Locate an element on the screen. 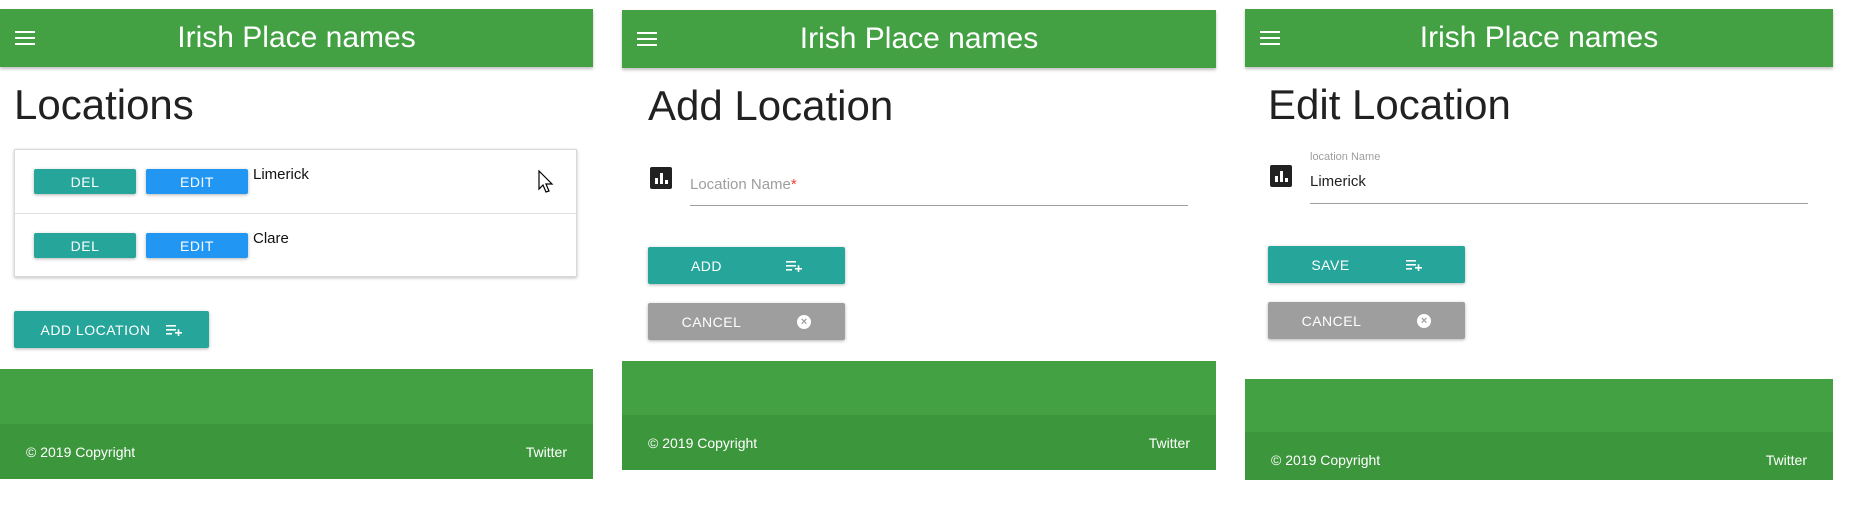 Image resolution: width=1861 pixels, height=528 pixels. location-name-label: location Name is located at coordinates (1345, 157).